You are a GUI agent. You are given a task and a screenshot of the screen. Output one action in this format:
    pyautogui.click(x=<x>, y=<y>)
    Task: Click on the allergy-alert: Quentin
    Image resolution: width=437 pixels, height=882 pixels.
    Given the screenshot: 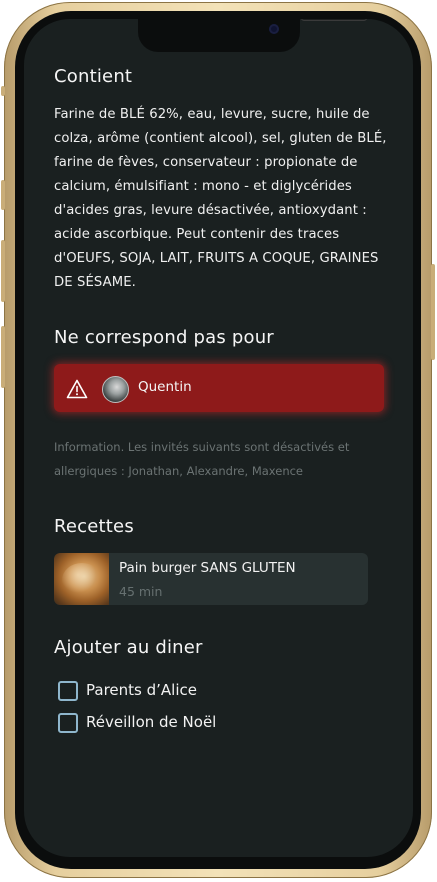 What is the action you would take?
    pyautogui.click(x=219, y=388)
    